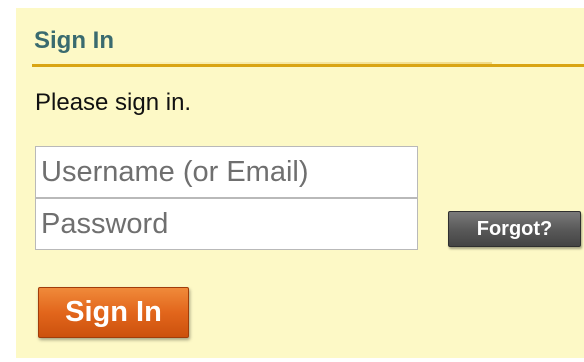  I want to click on forgot-password-button: Forgot?, so click(514, 229).